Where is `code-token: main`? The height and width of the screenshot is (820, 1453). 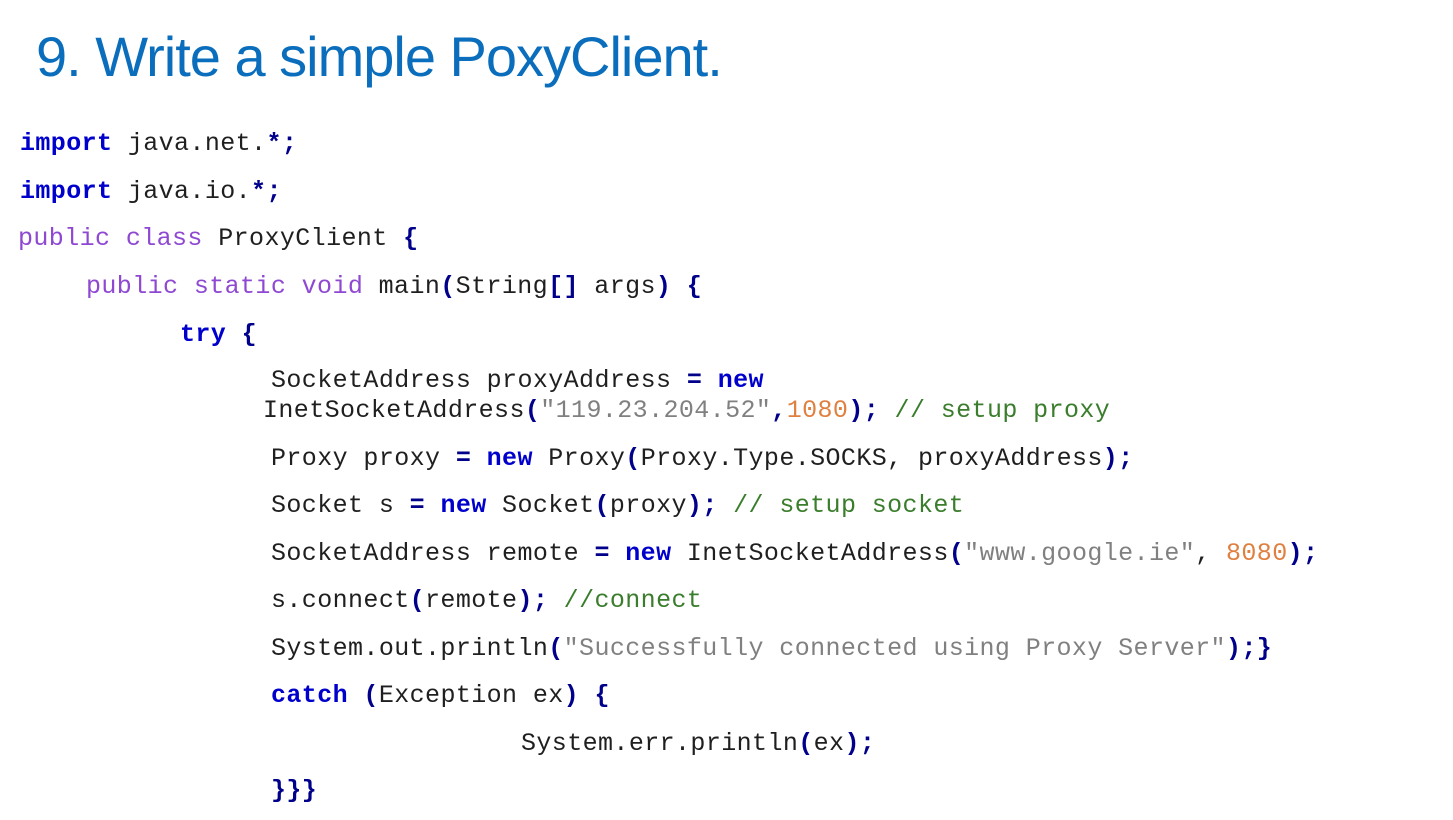
code-token: main is located at coordinates (402, 286).